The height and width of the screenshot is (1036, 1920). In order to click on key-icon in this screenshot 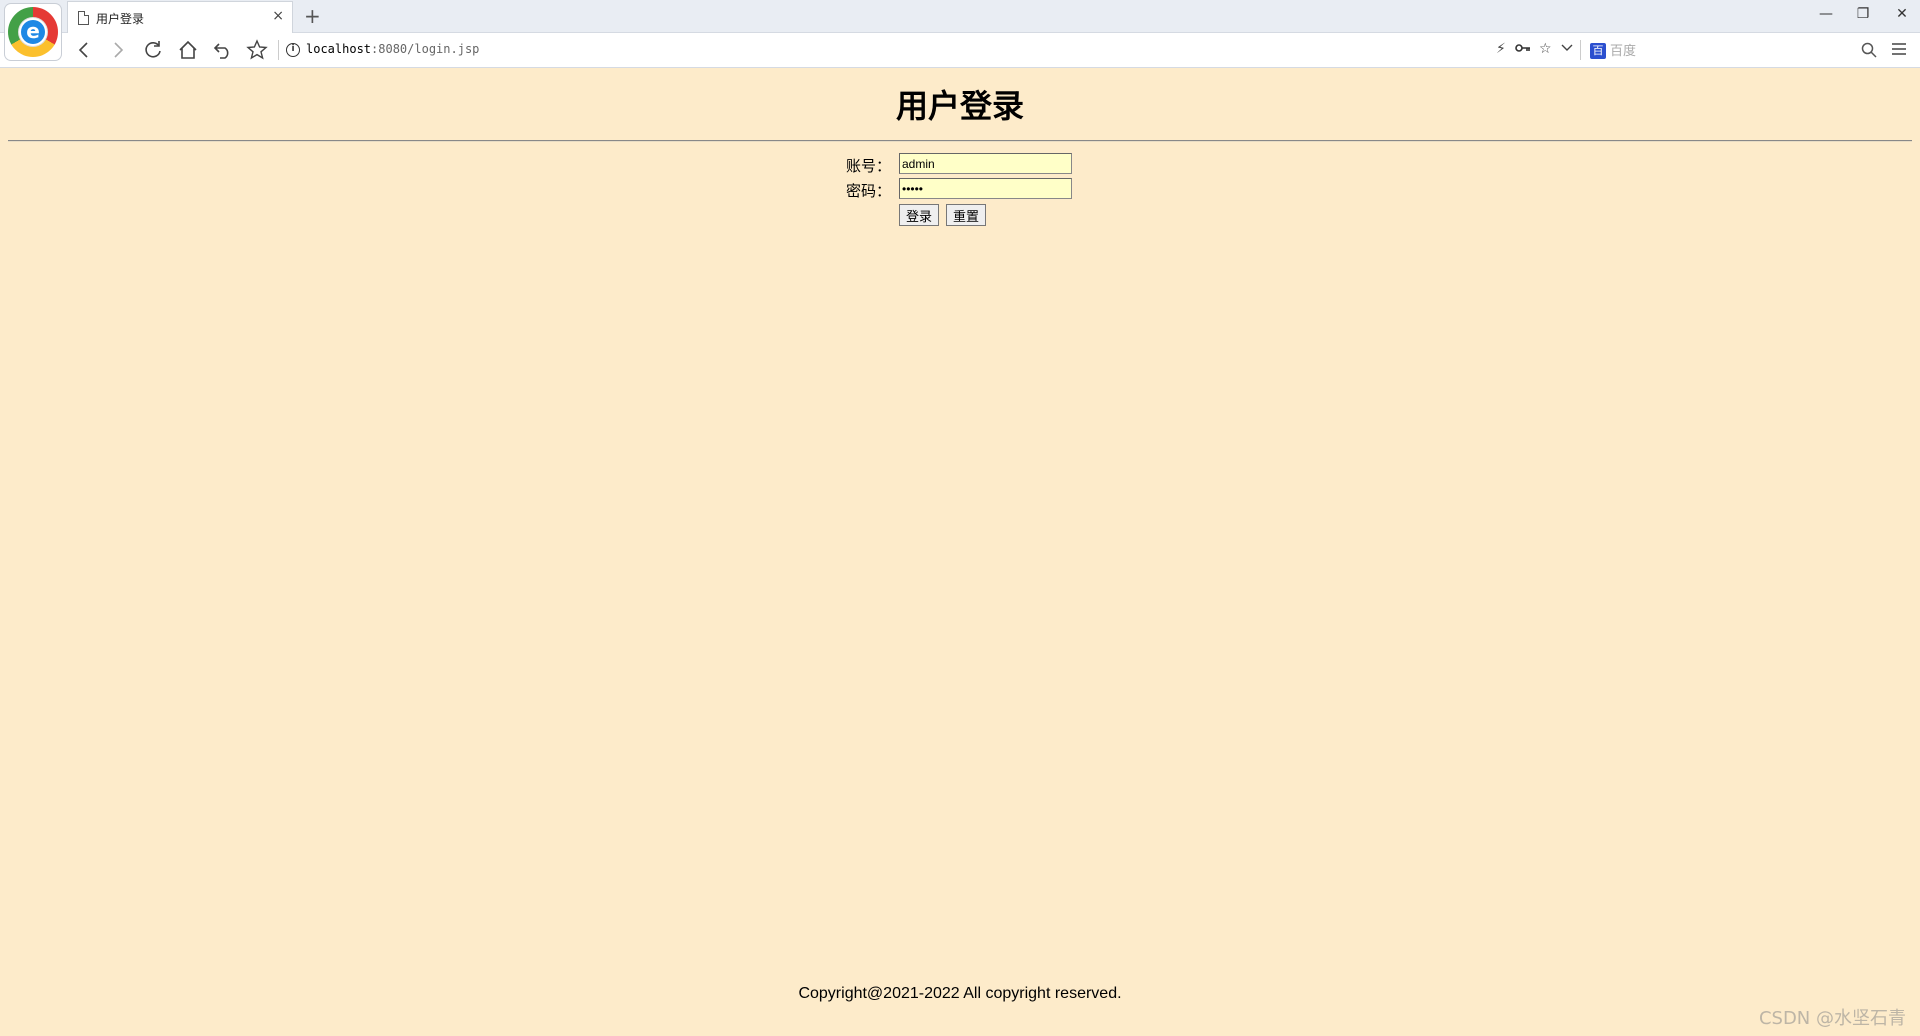, I will do `click(1523, 50)`.